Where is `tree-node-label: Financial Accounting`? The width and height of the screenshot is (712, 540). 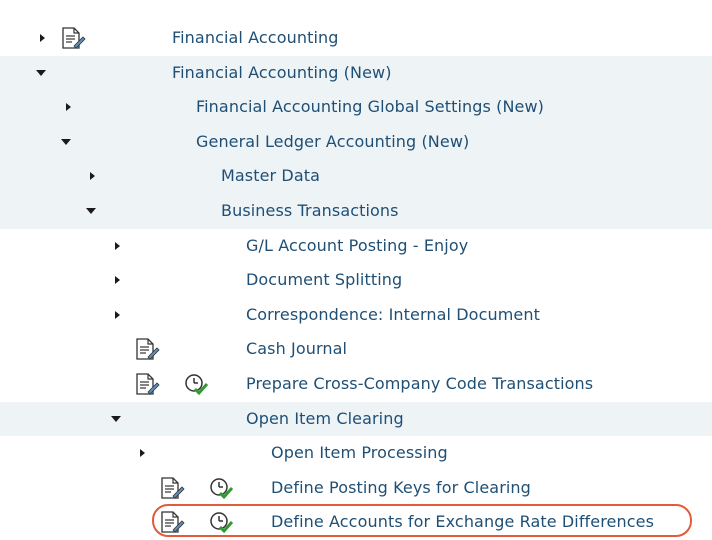
tree-node-label: Financial Accounting is located at coordinates (255, 38).